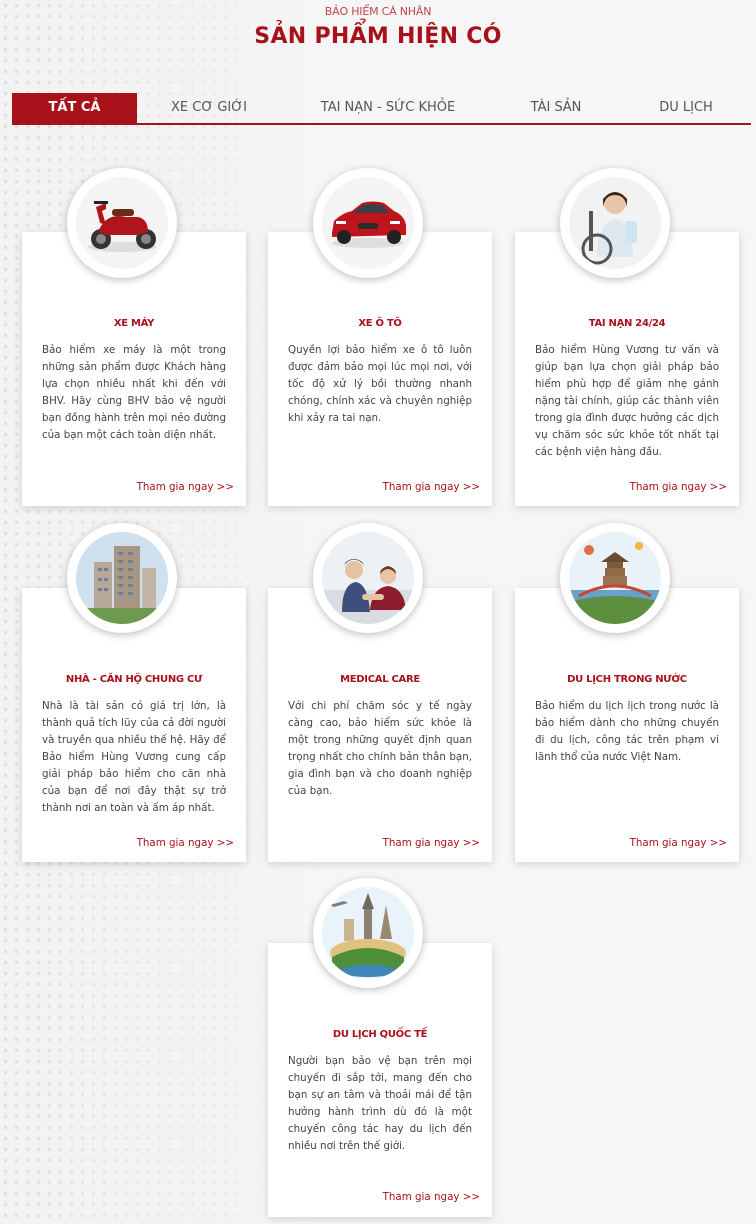 The width and height of the screenshot is (756, 1224). I want to click on apartment-image, so click(122, 578).